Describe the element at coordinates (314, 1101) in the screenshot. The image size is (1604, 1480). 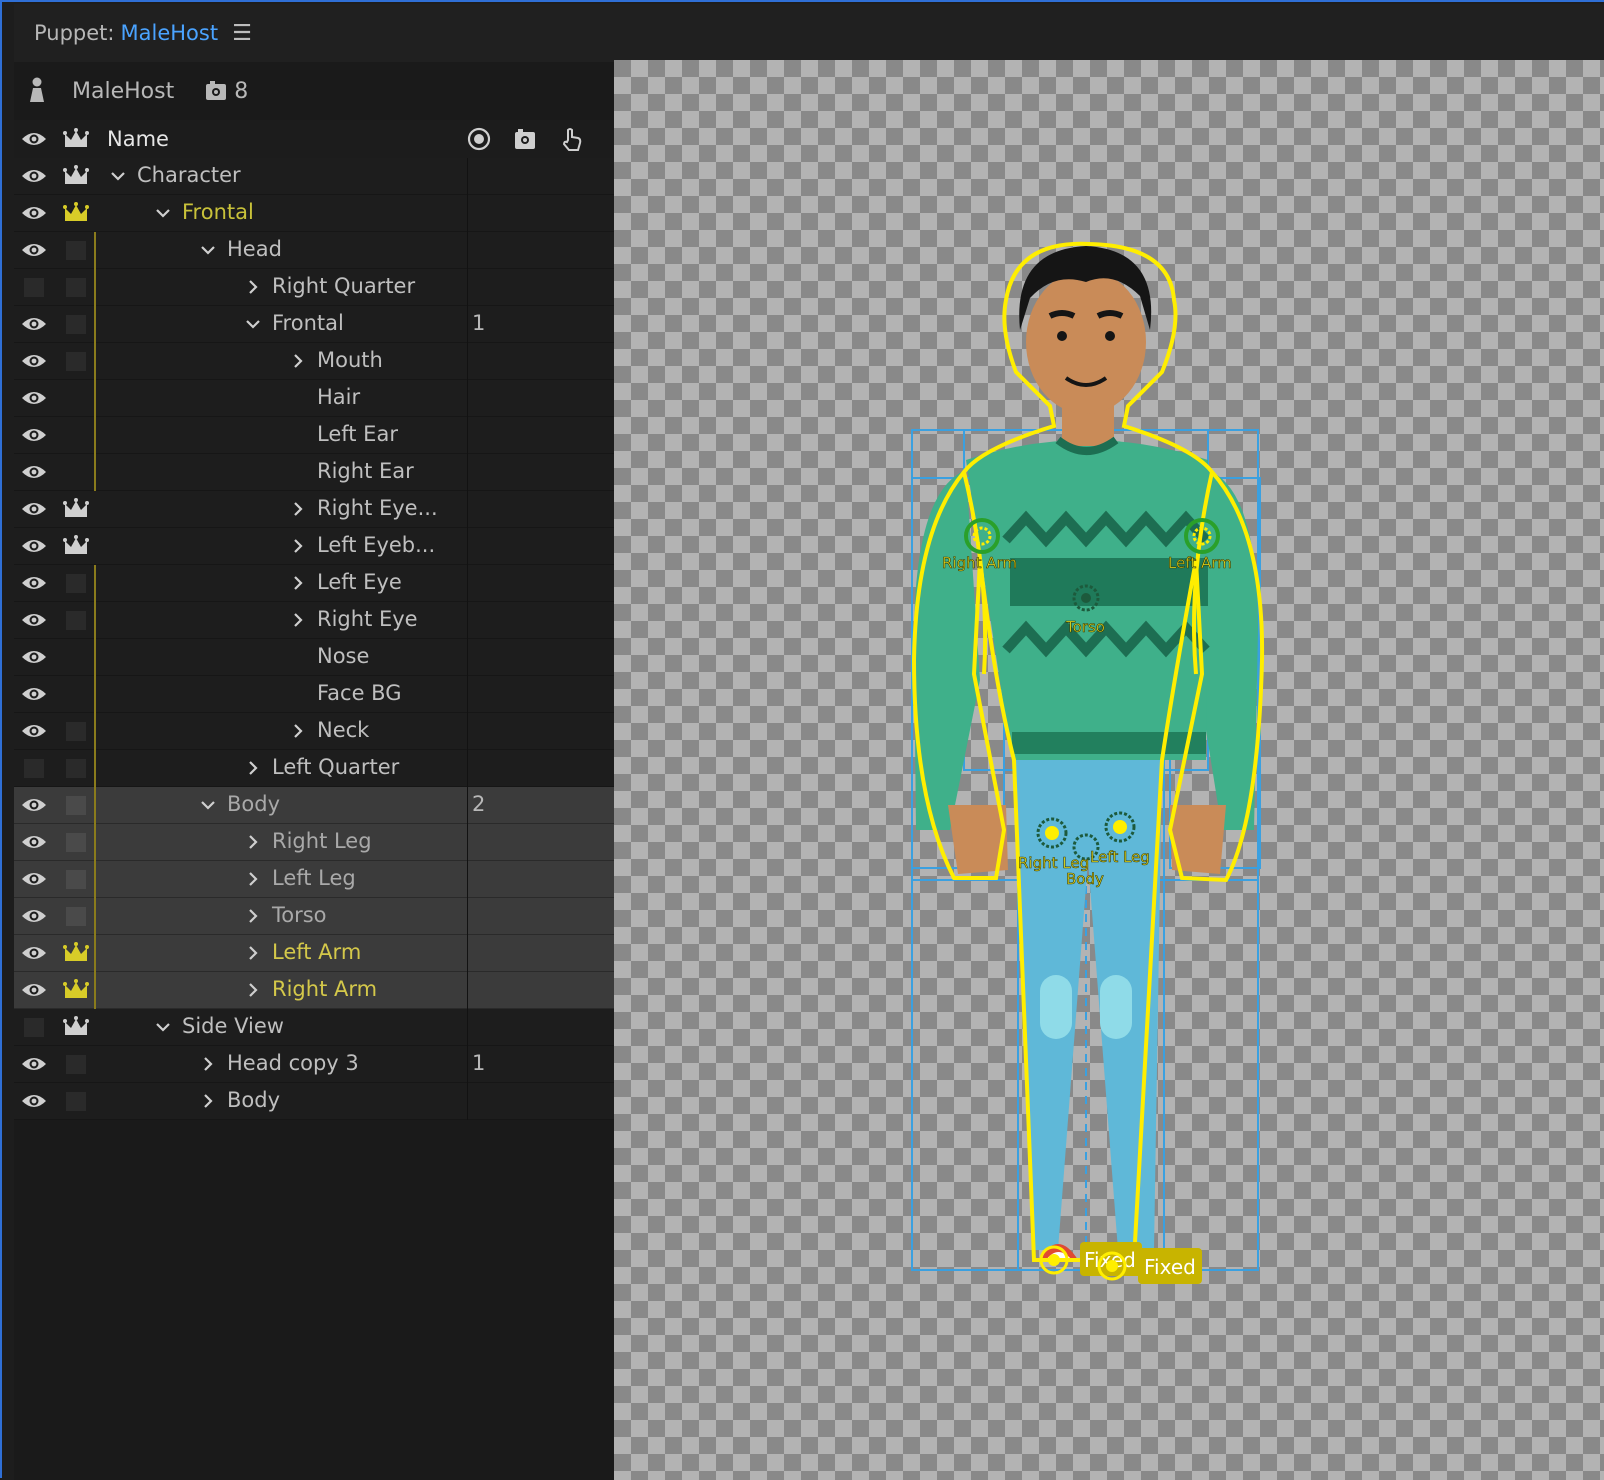
I see `layer-row: Body` at that location.